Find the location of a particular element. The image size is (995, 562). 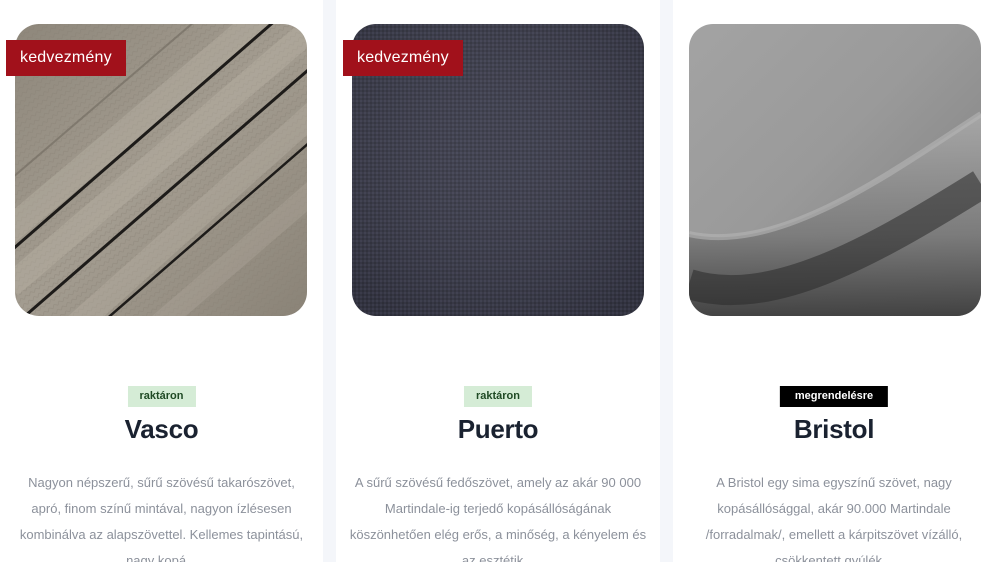

stock-status-badge: megrendelésre is located at coordinates (834, 396).